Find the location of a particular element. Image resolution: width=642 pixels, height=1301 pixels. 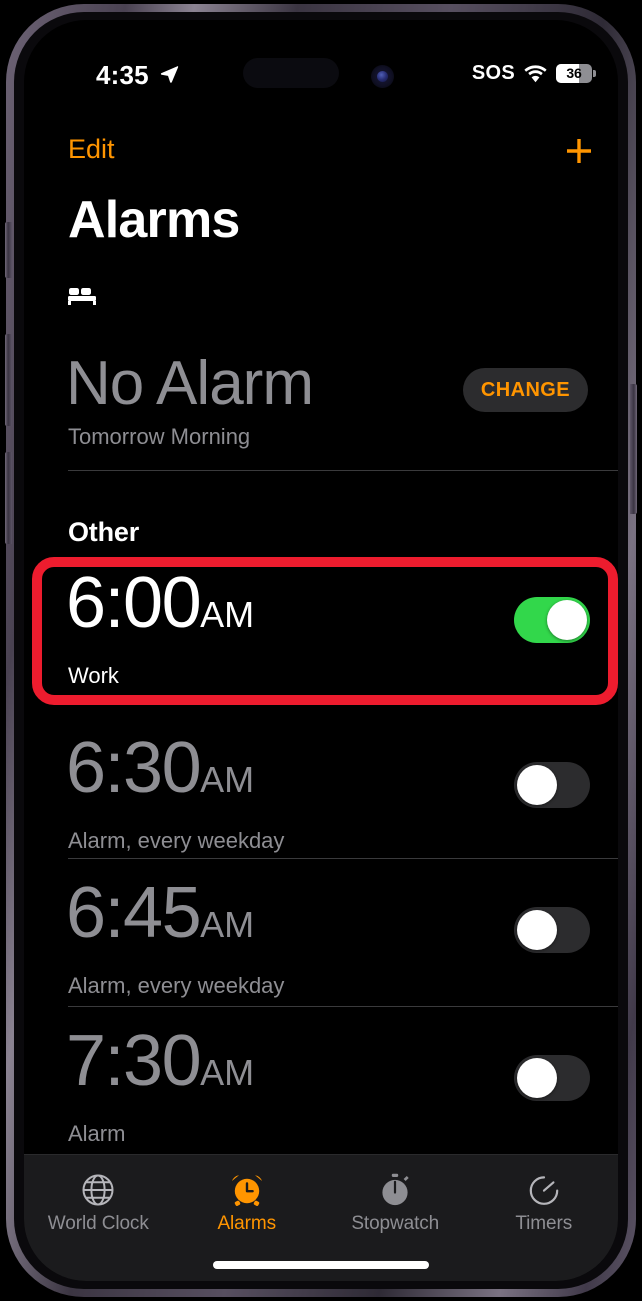

alarm-label: Alarm is located at coordinates (97, 1133).